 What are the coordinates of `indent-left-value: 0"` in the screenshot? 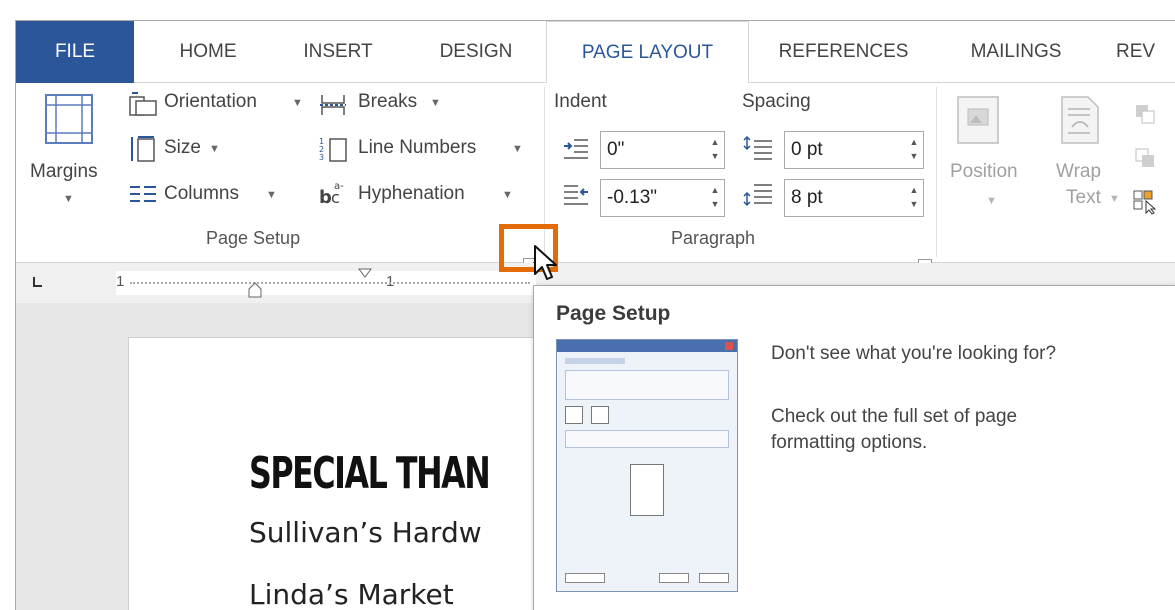 It's located at (616, 149).